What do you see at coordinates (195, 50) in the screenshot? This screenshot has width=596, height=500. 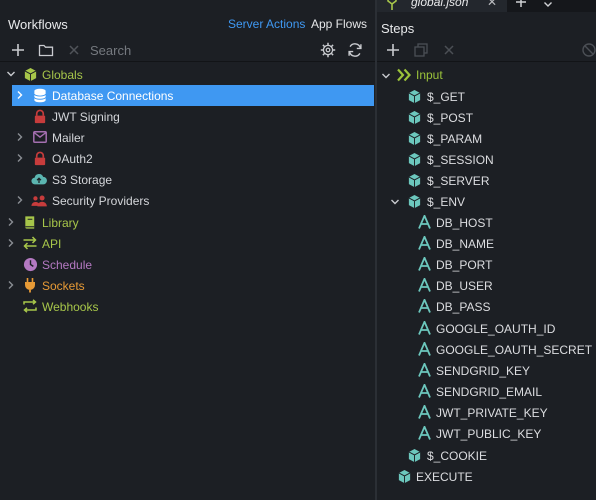 I see `search-input` at bounding box center [195, 50].